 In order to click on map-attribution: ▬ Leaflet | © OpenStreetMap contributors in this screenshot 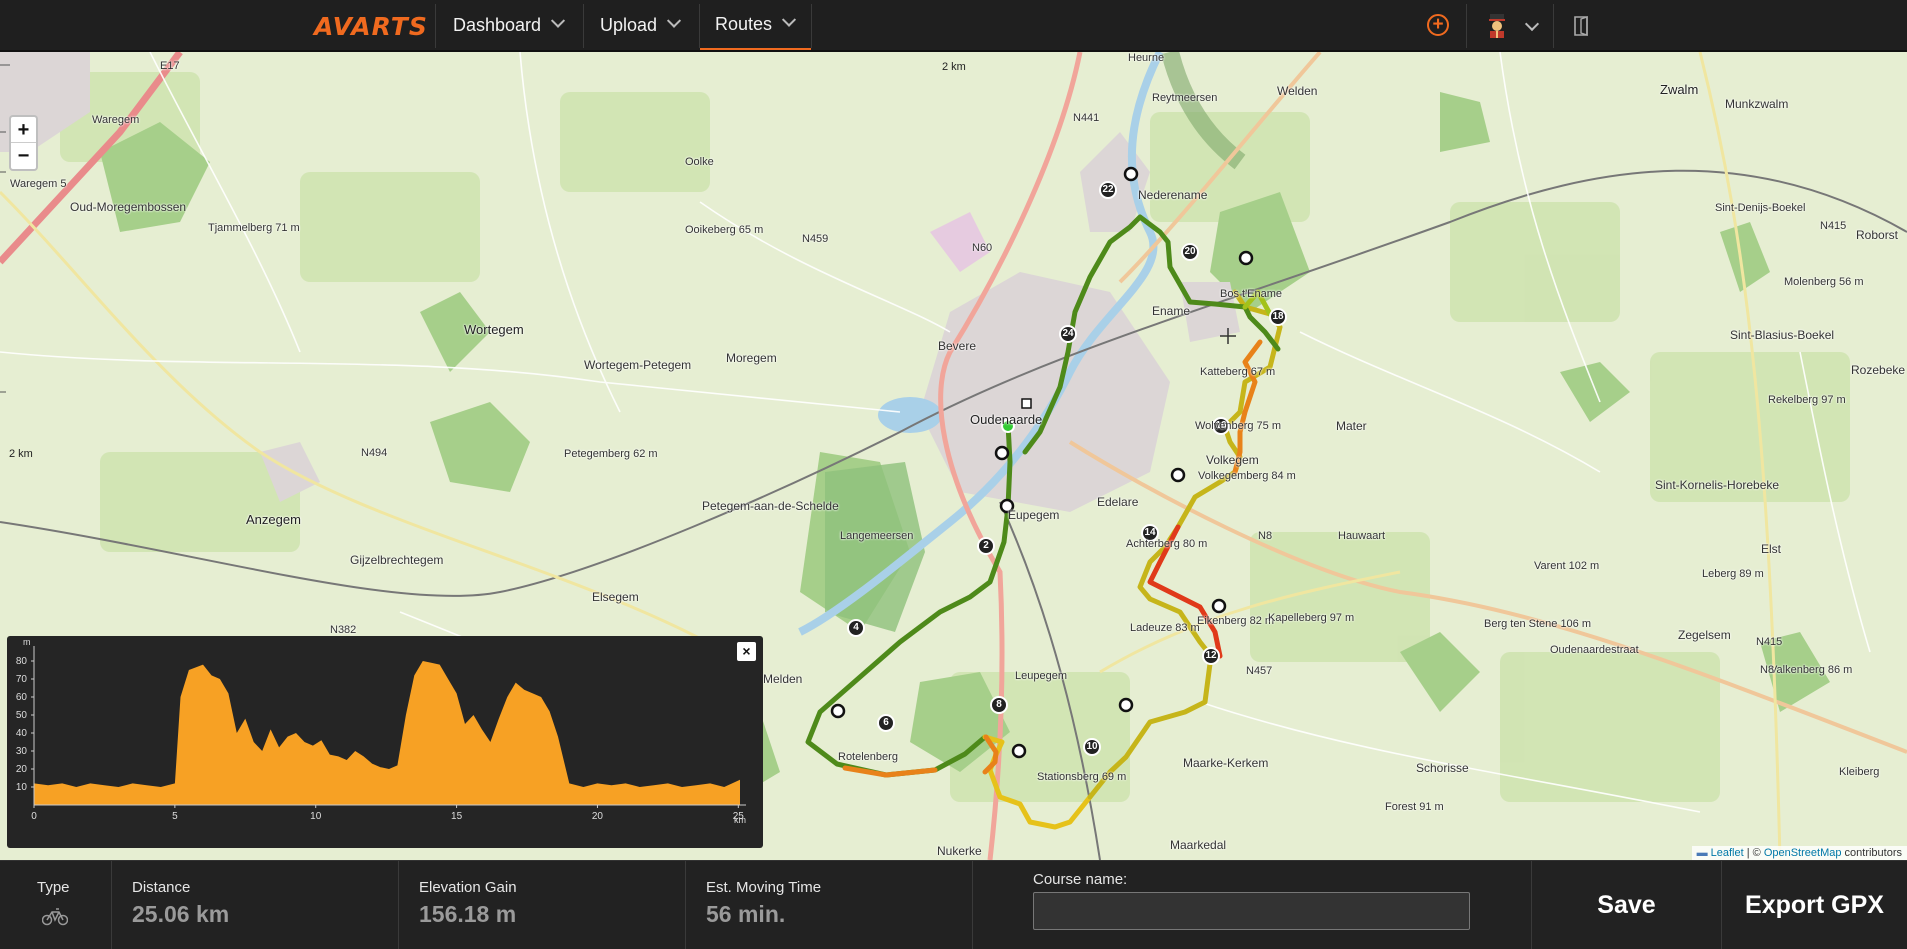, I will do `click(1799, 853)`.